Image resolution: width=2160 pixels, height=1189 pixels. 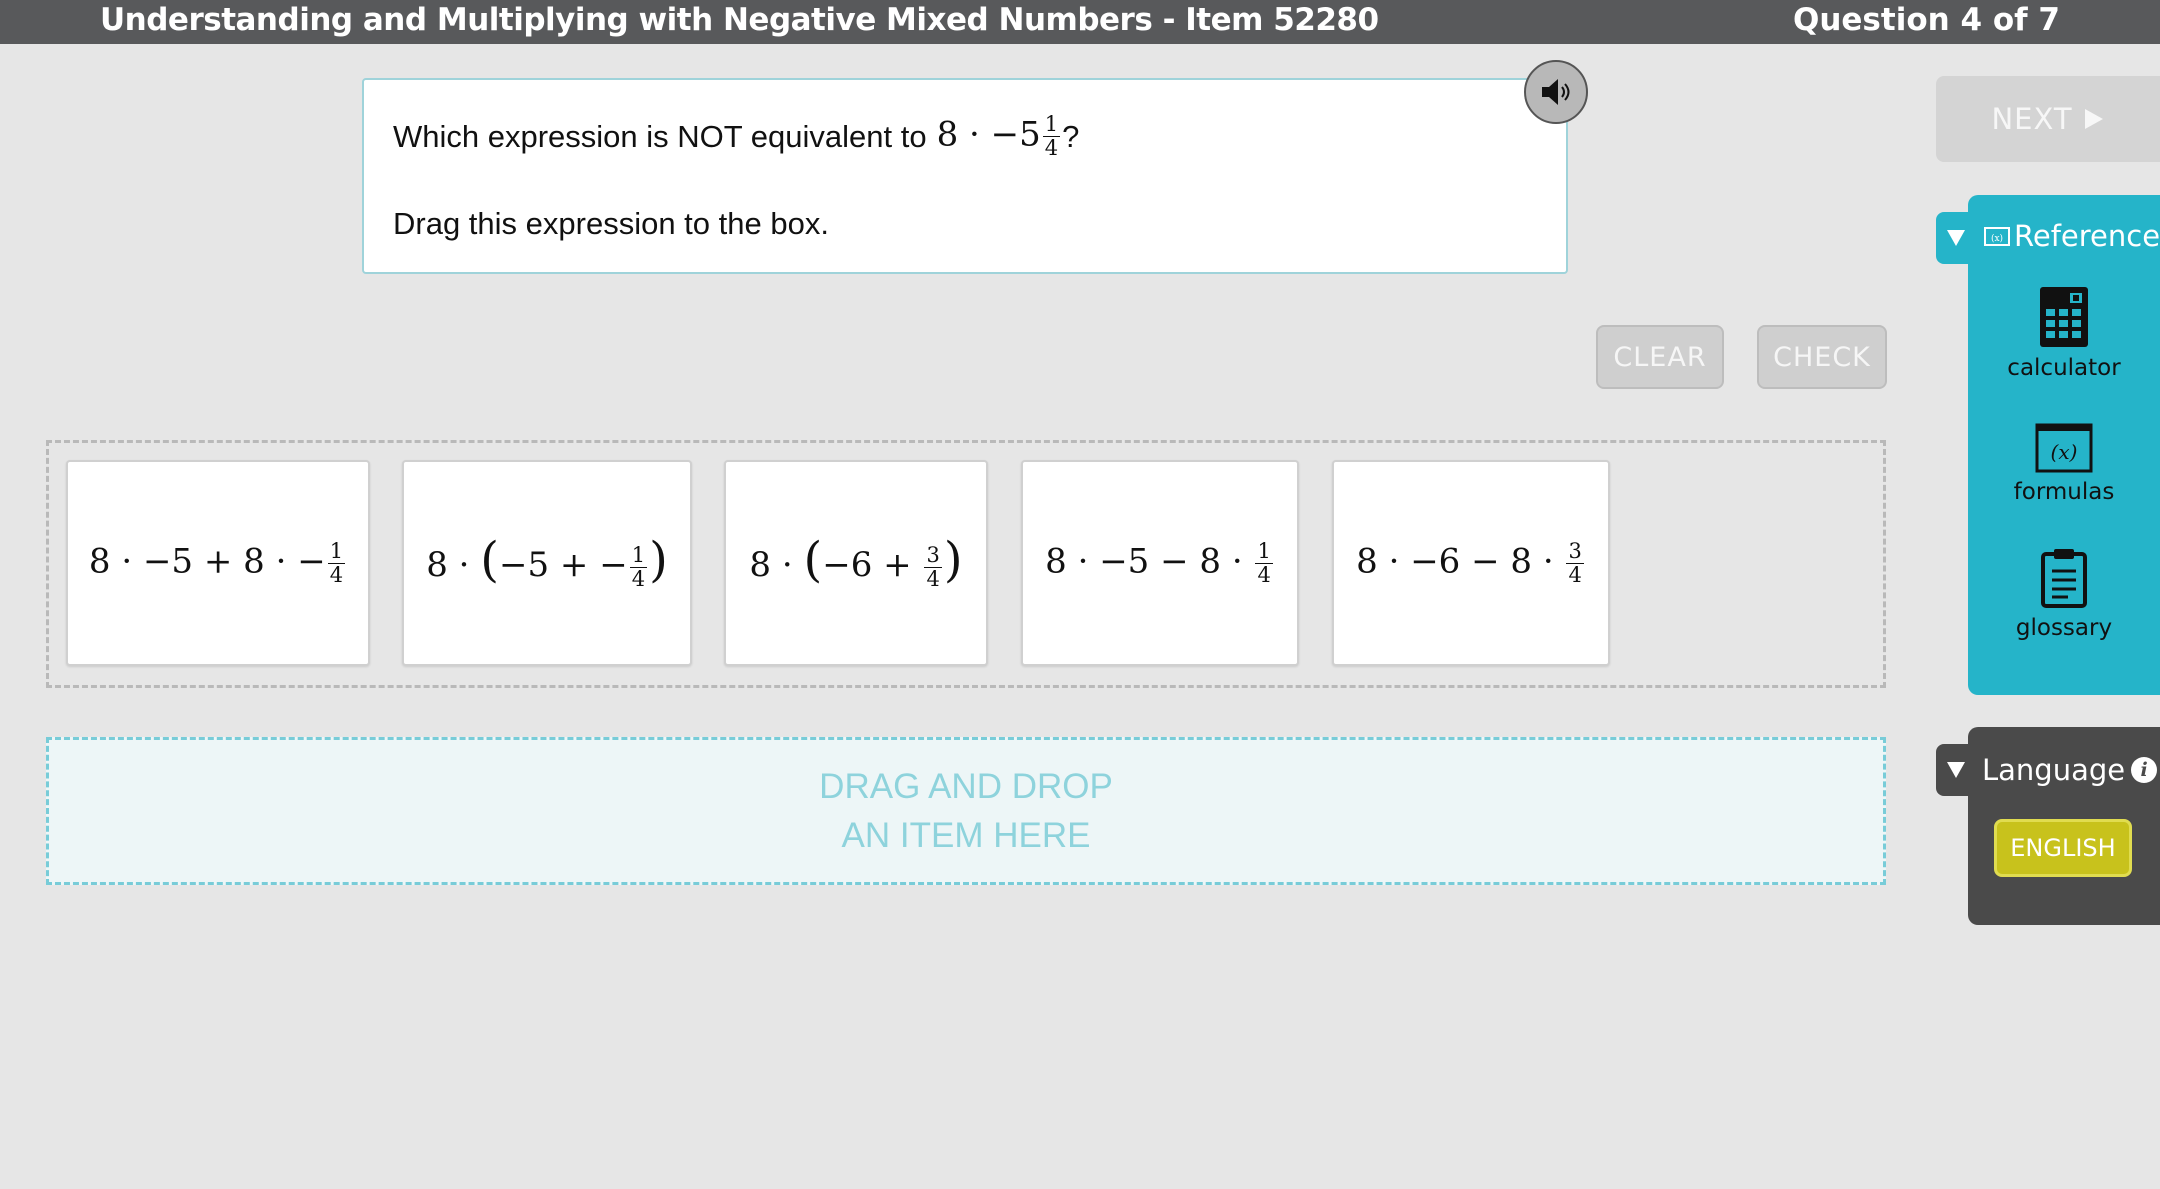 I want to click on question-mark: ?, so click(x=1071, y=136).